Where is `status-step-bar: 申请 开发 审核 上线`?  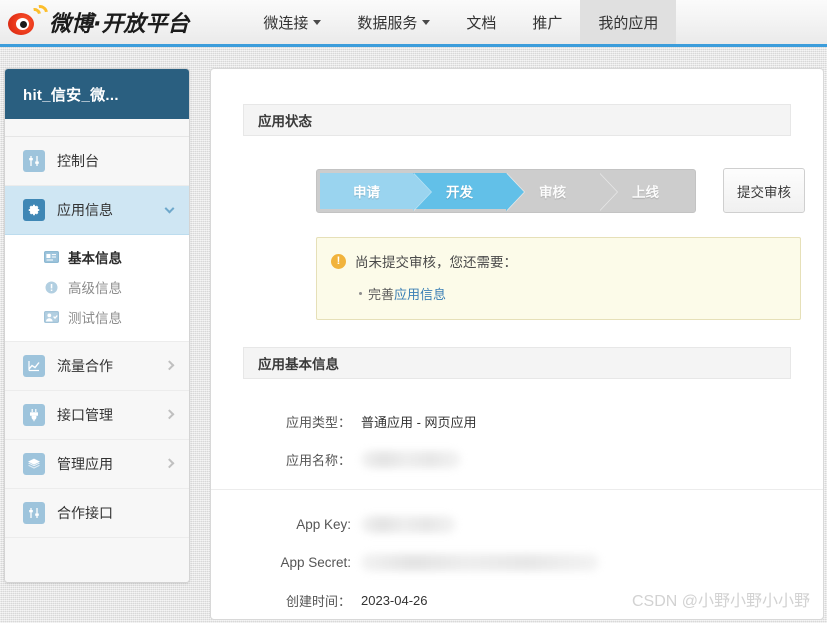 status-step-bar: 申请 开发 审核 上线 is located at coordinates (506, 190).